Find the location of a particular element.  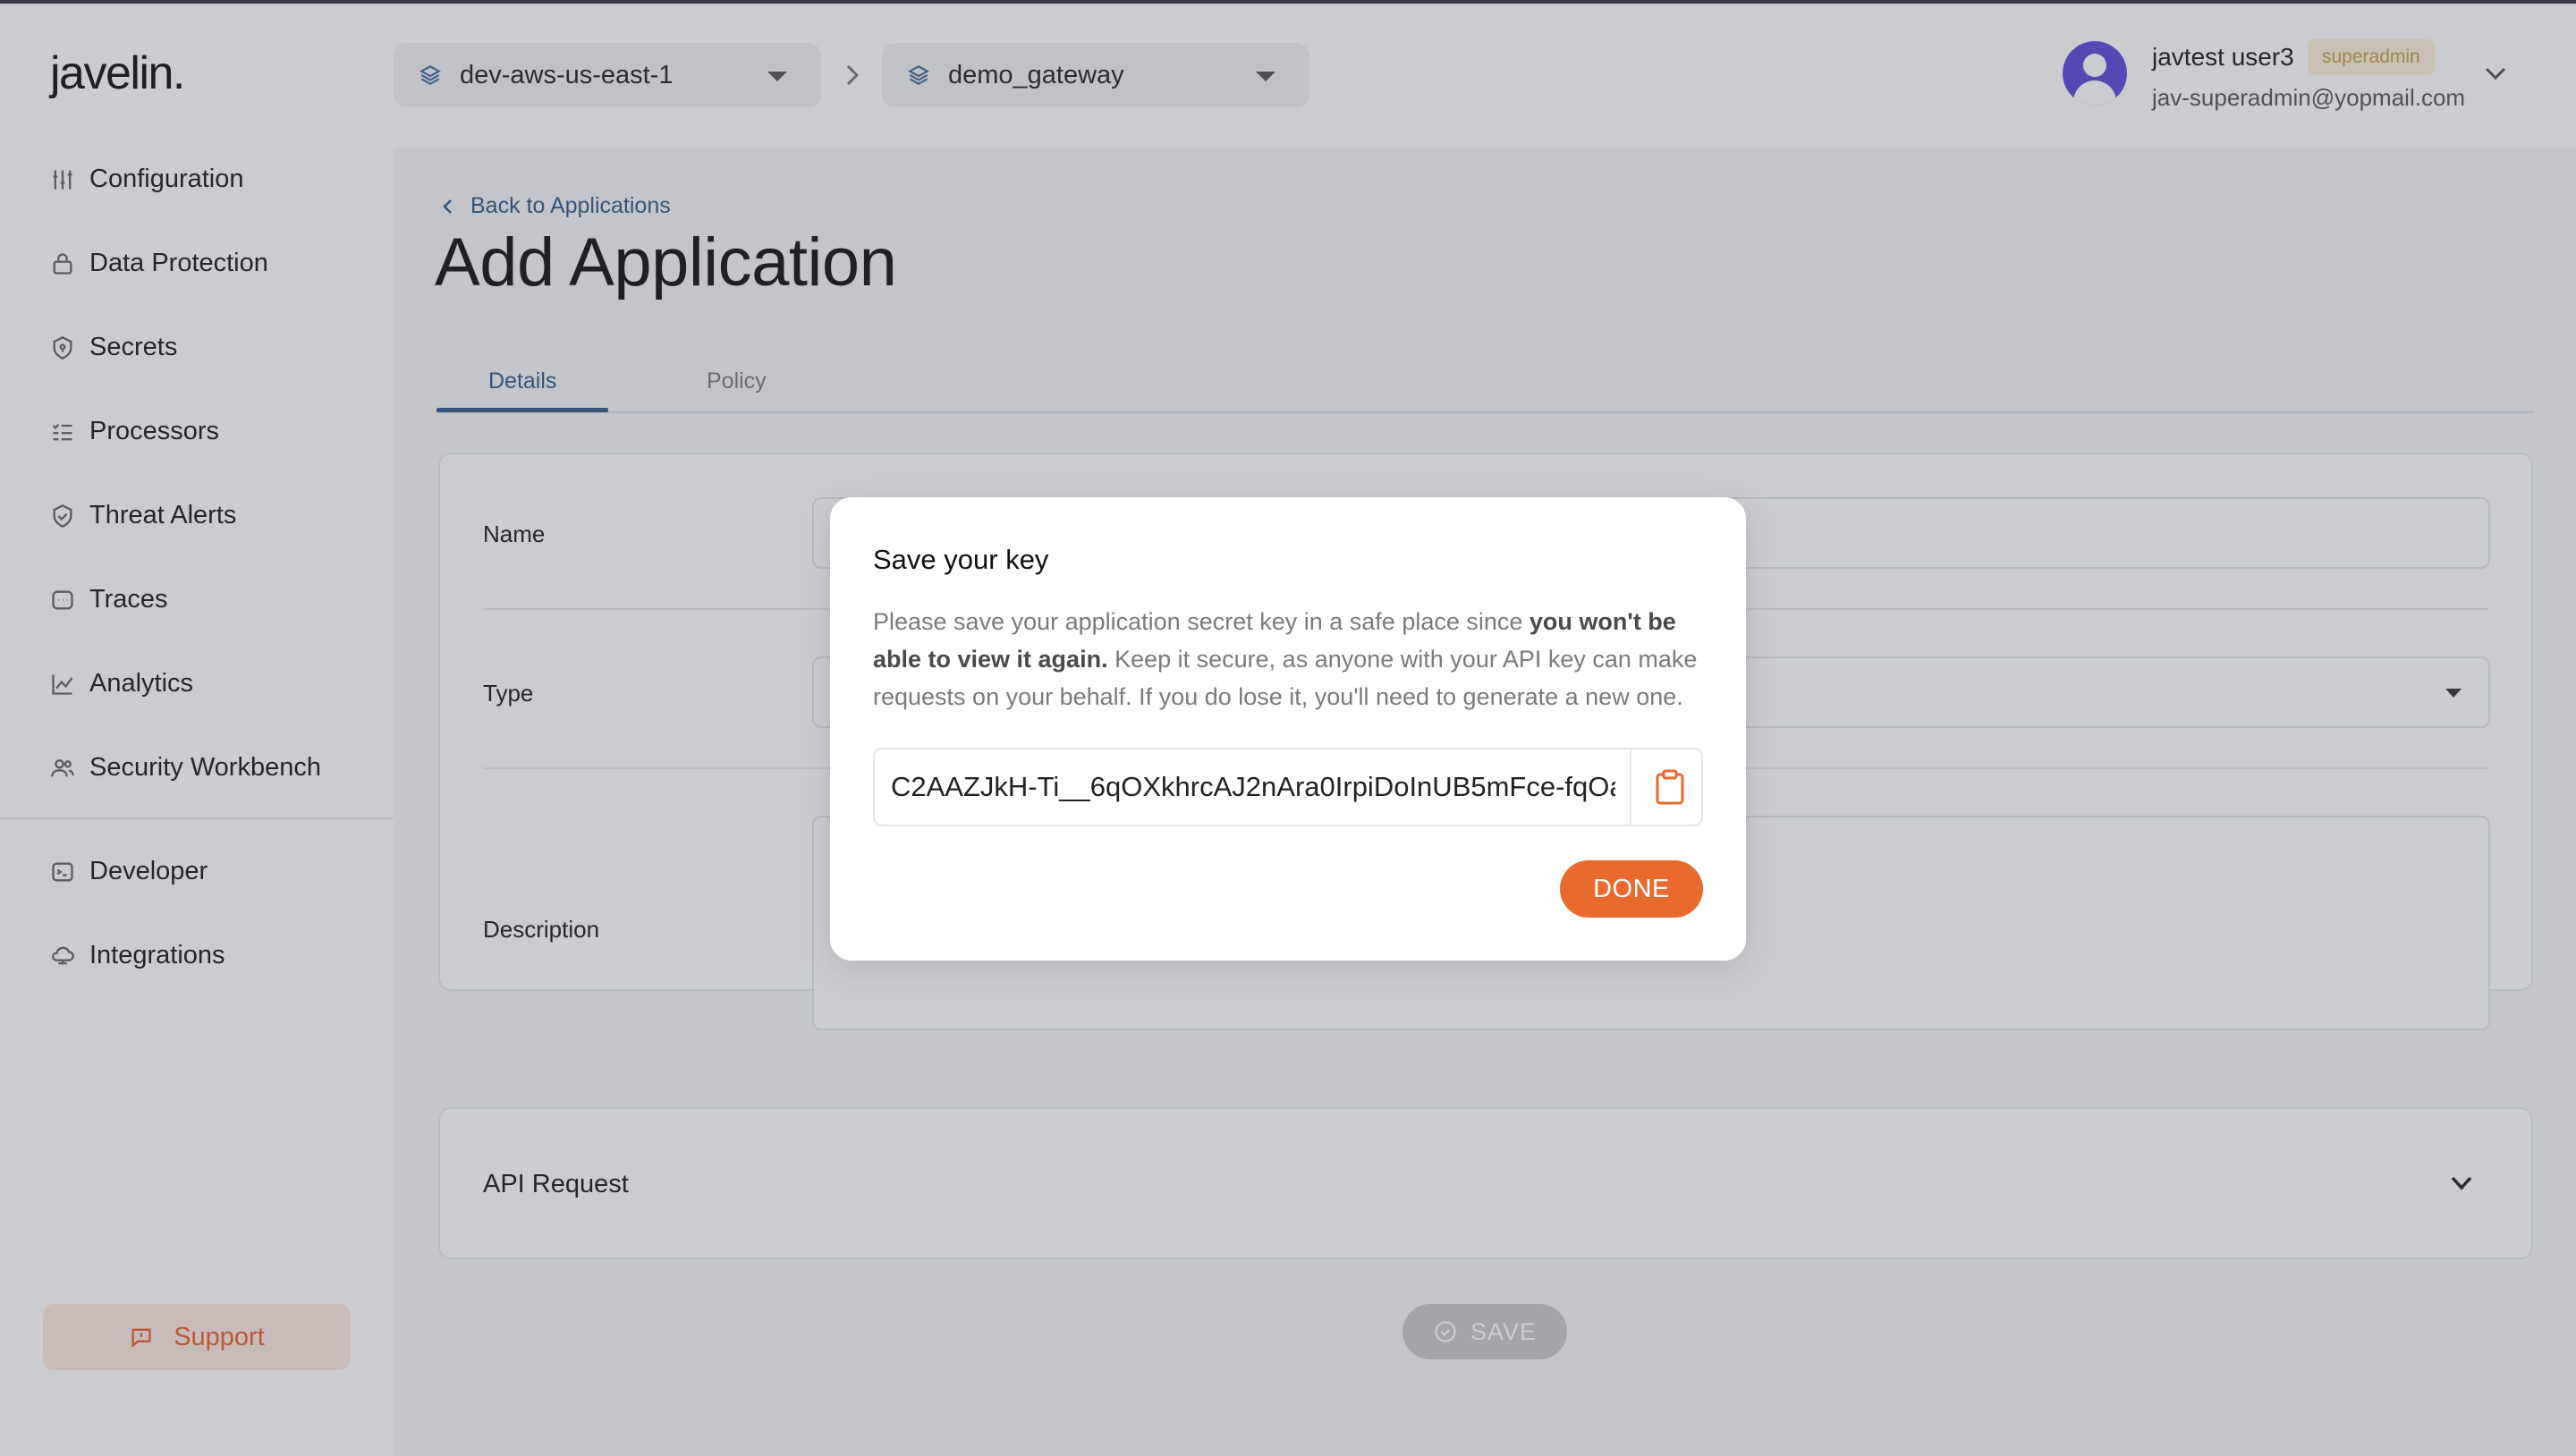

top-border is located at coordinates (1288, 2).